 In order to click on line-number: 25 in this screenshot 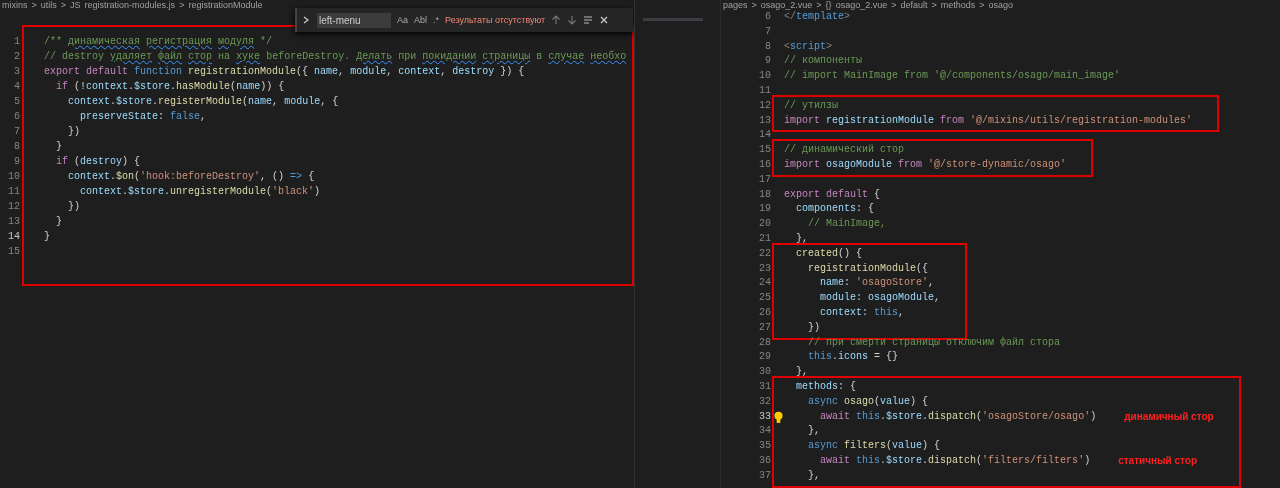, I will do `click(764, 298)`.